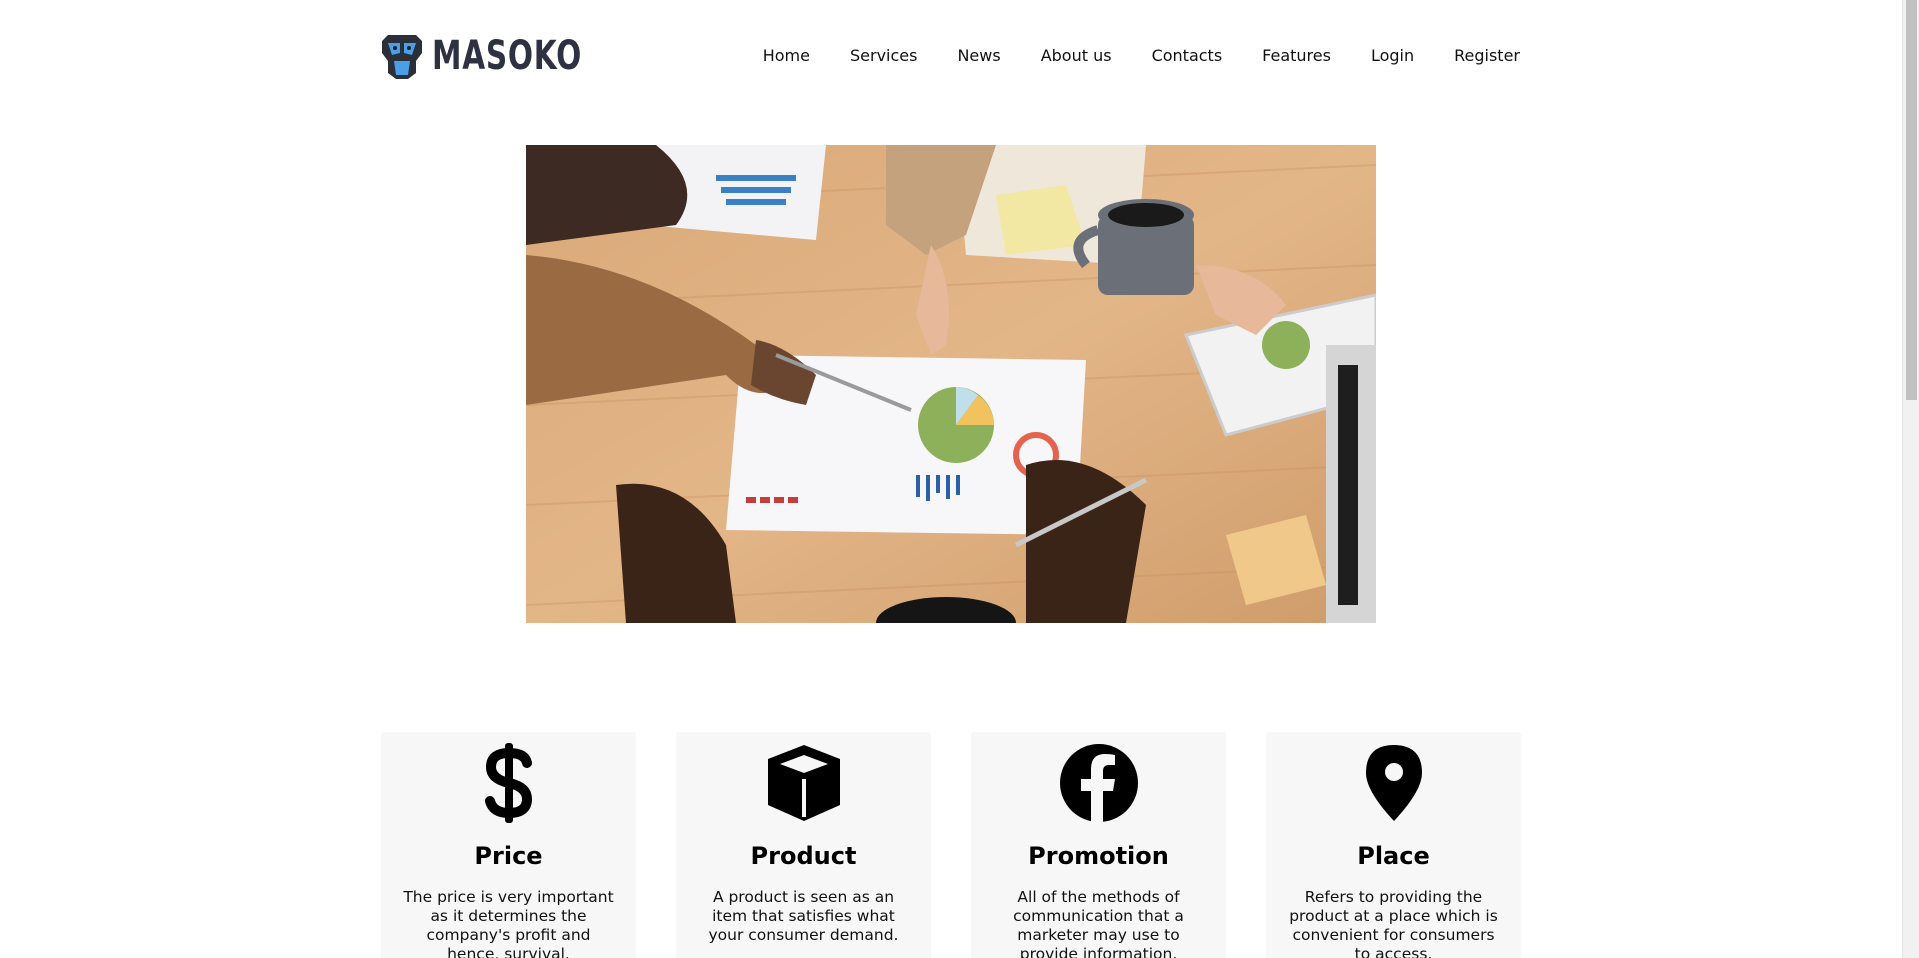 The width and height of the screenshot is (1919, 958). Describe the element at coordinates (786, 56) in the screenshot. I see `nav-home: Home` at that location.